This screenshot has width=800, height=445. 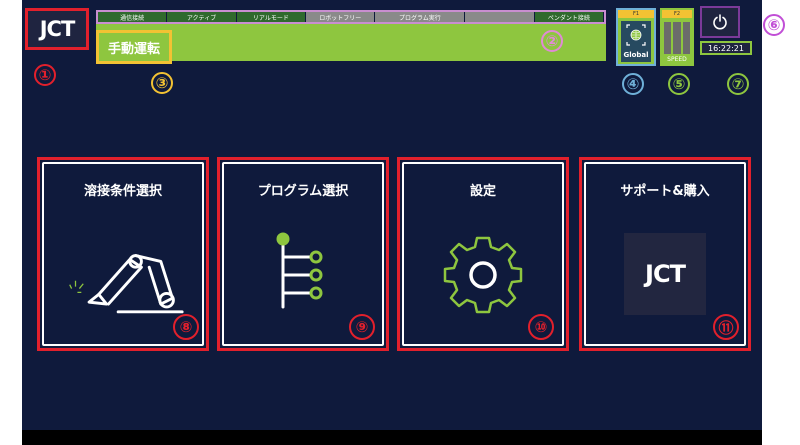 I want to click on program-tree-icon, so click(x=299, y=270).